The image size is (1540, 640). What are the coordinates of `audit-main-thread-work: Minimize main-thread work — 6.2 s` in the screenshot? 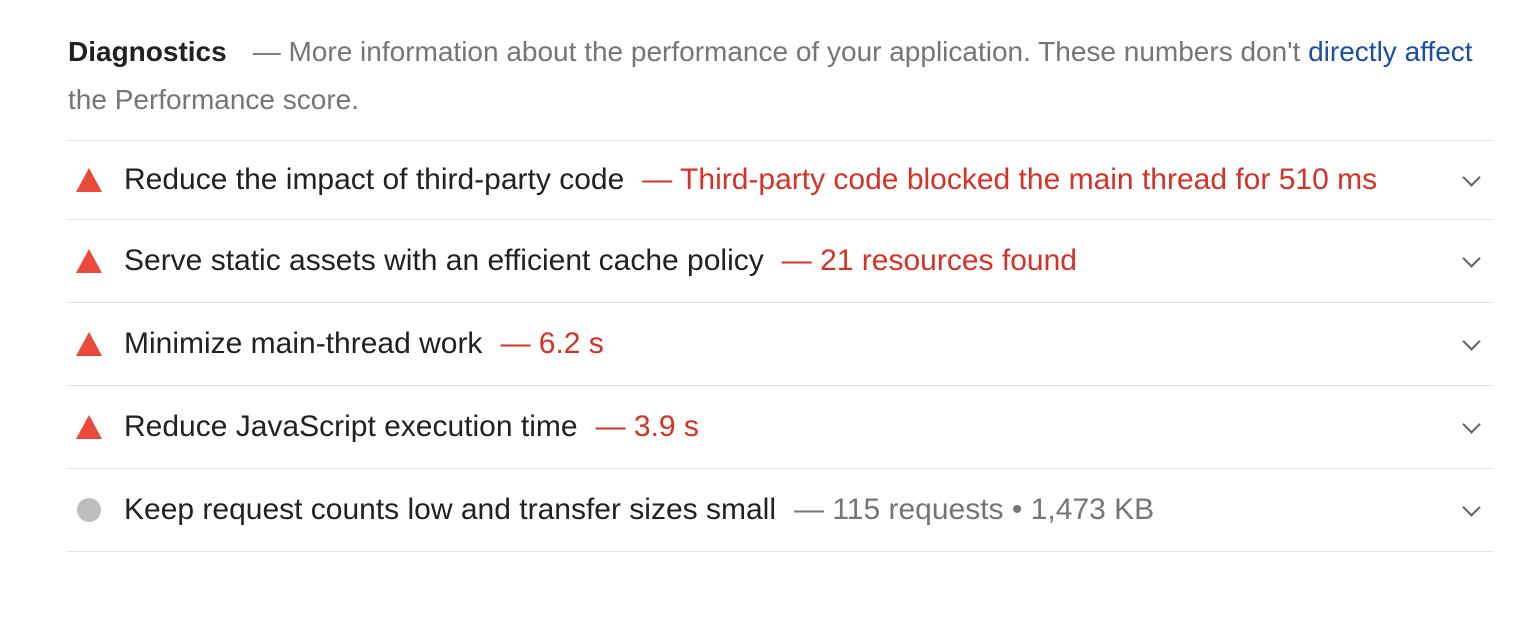 It's located at (780, 344).